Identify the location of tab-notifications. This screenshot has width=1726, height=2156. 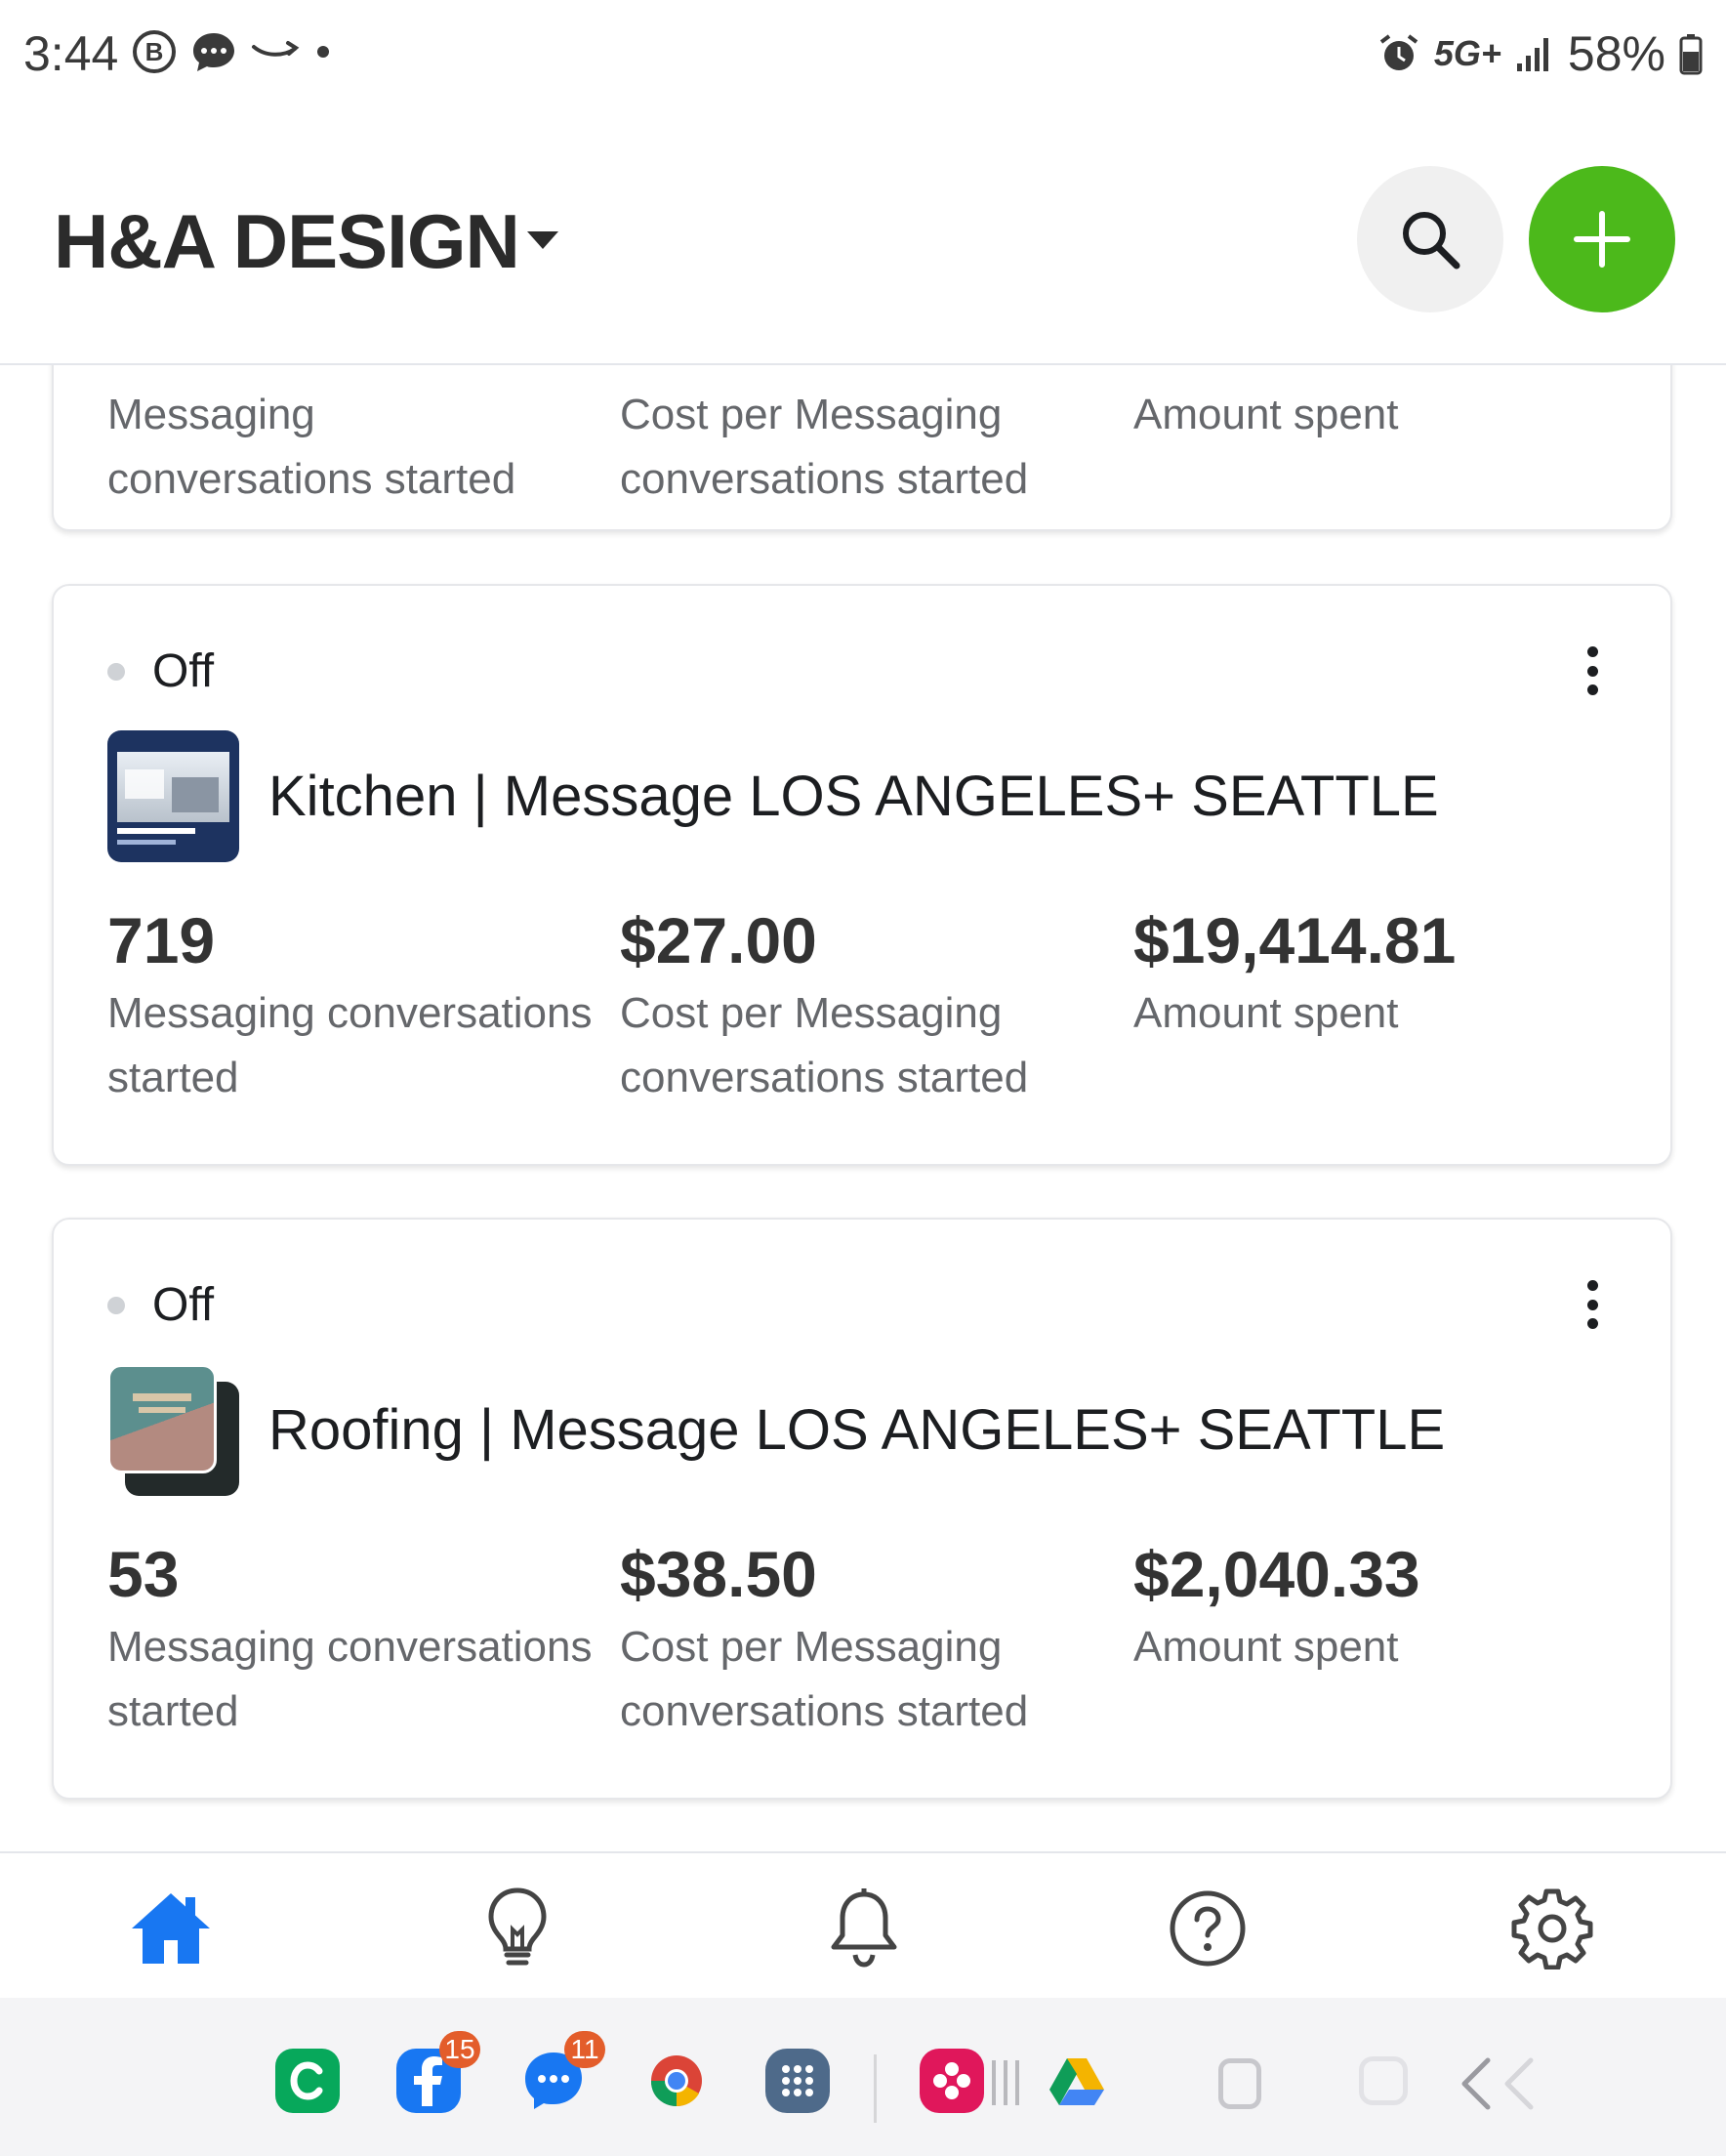
(864, 1929).